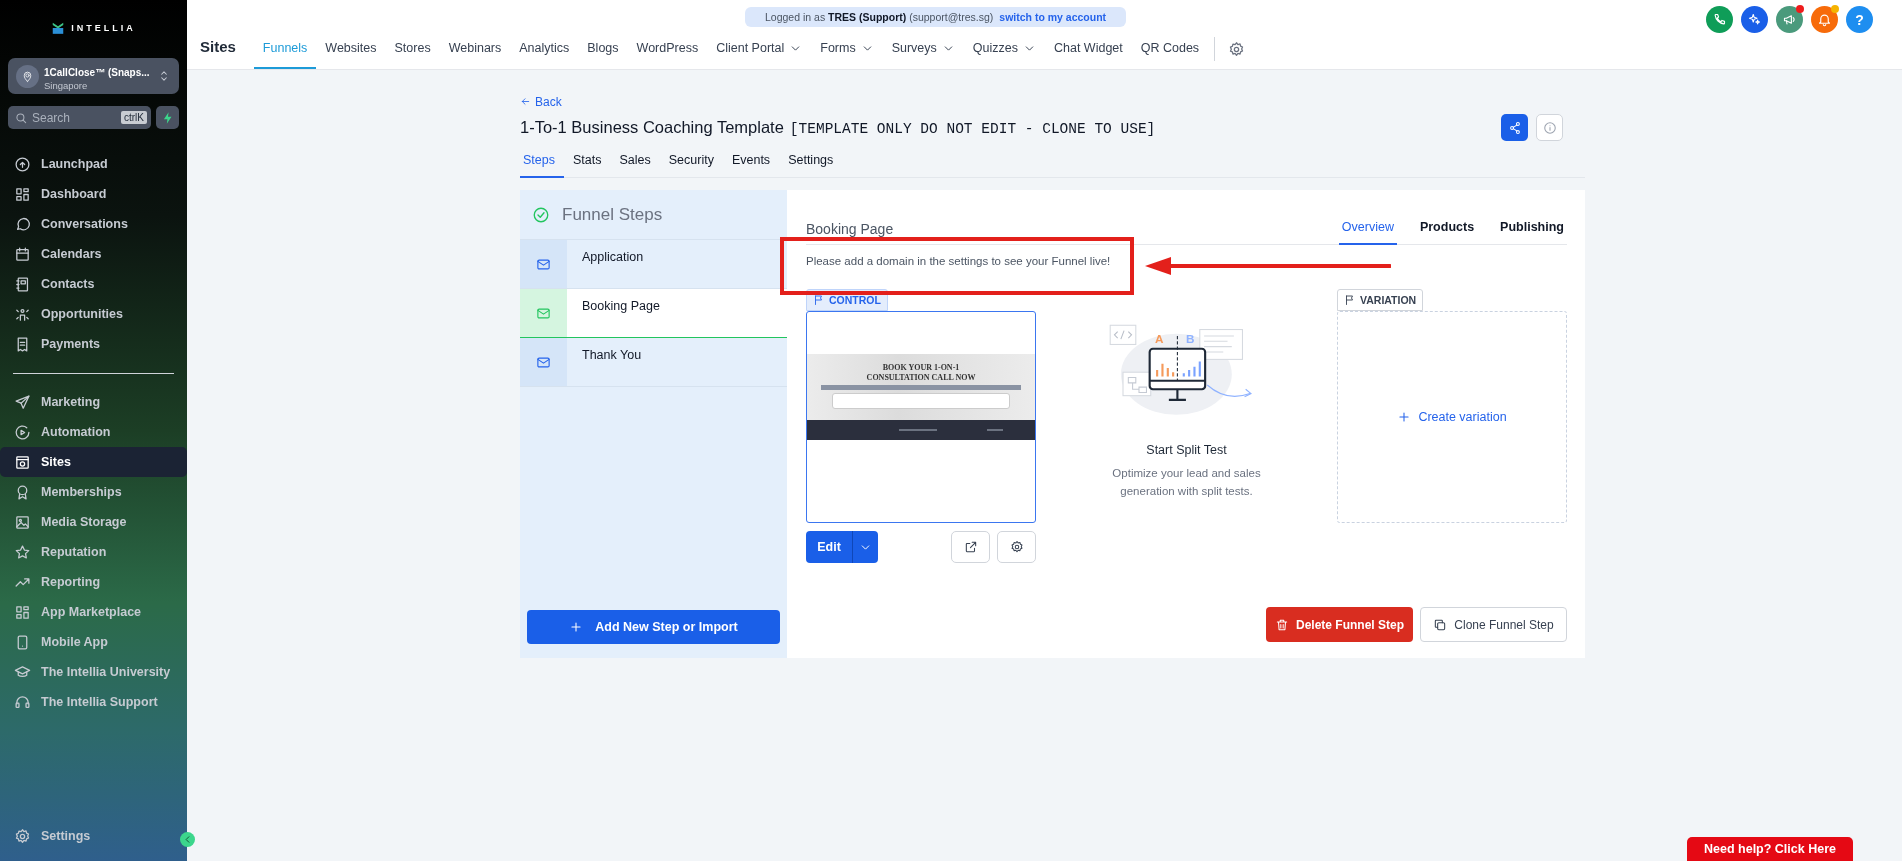 The width and height of the screenshot is (1902, 861). I want to click on sidebar-item: Dashboard, so click(93, 194).